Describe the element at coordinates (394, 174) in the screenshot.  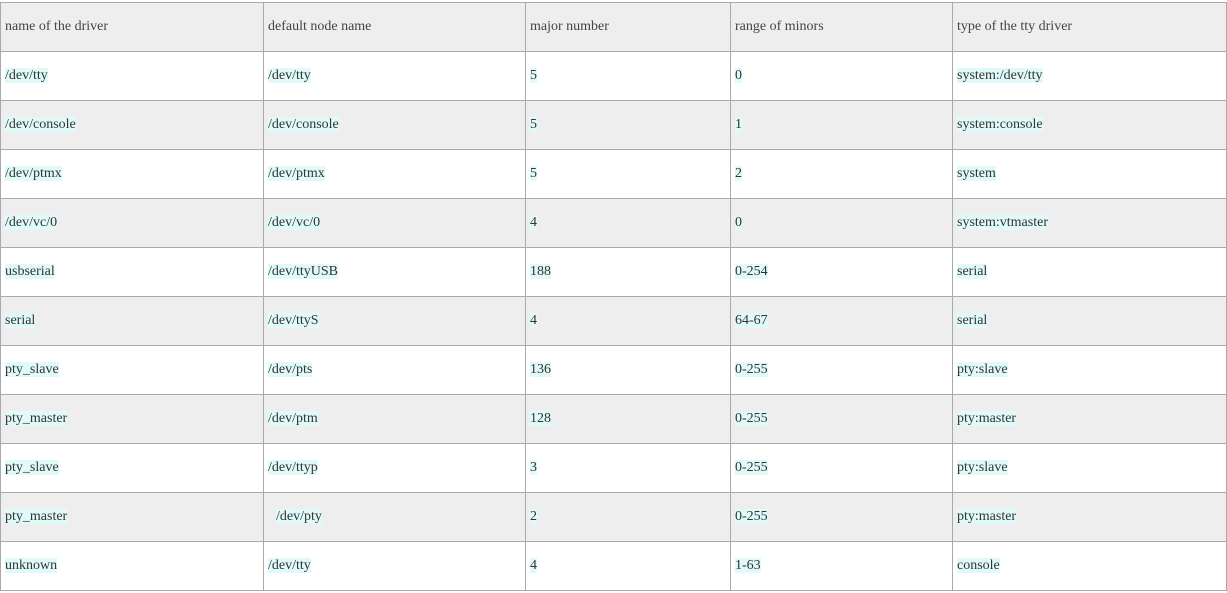
I see `cell-default-node-name: /dev/ptmx` at that location.